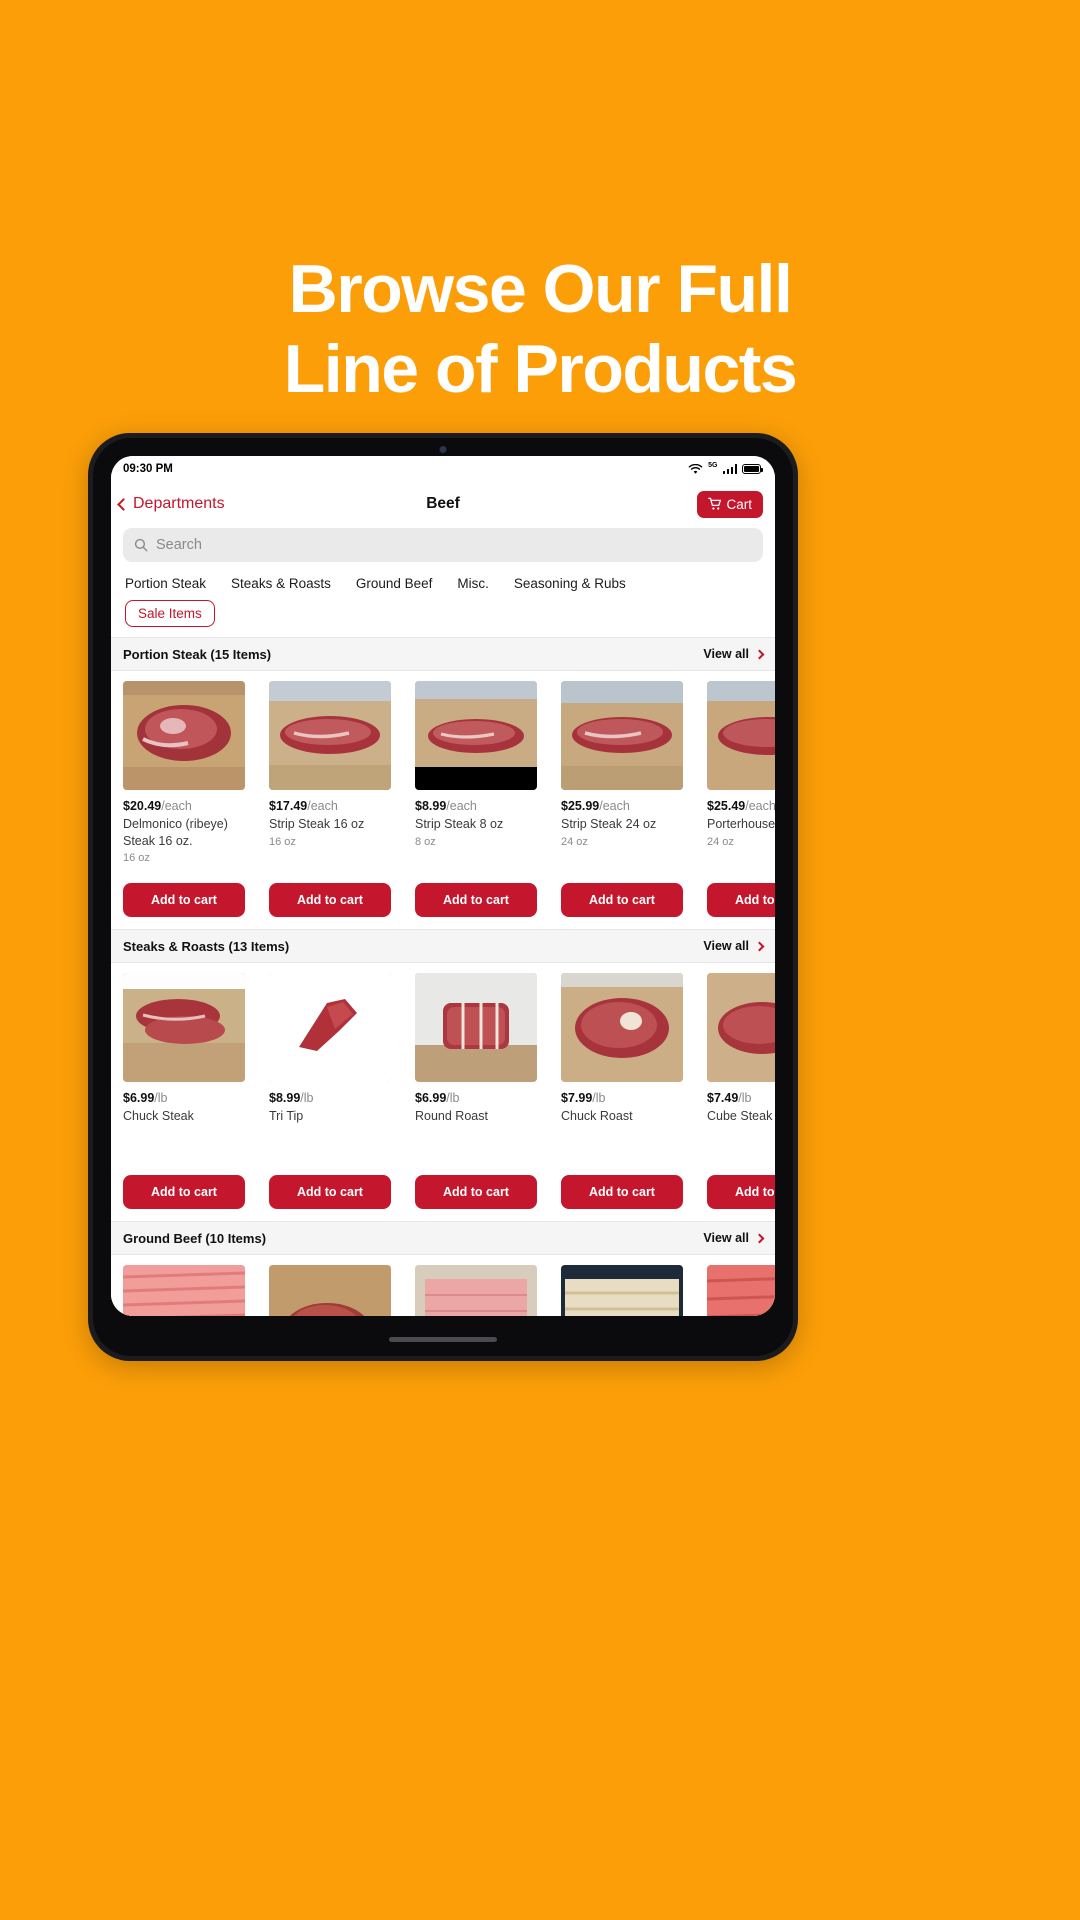 The width and height of the screenshot is (1080, 1920). I want to click on chip-sale-items: Sale Items, so click(170, 613).